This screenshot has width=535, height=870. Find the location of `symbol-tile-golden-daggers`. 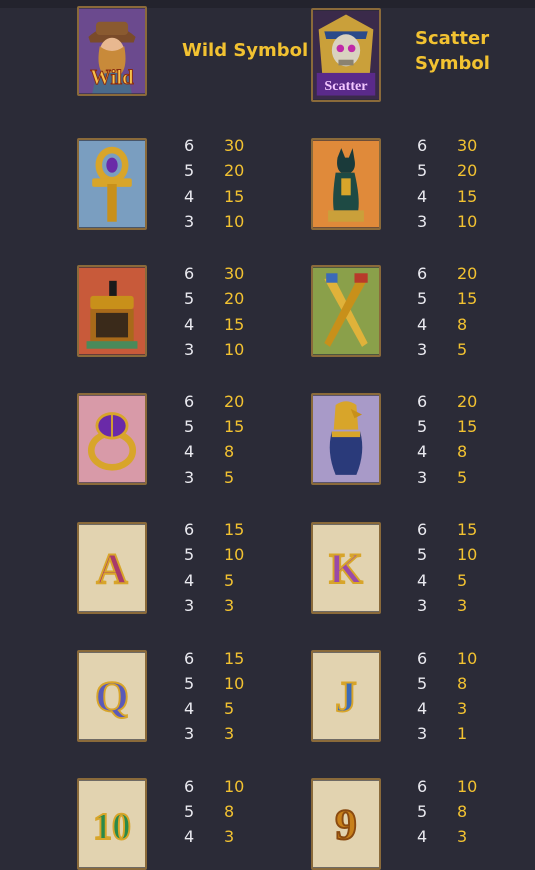

symbol-tile-golden-daggers is located at coordinates (346, 311).